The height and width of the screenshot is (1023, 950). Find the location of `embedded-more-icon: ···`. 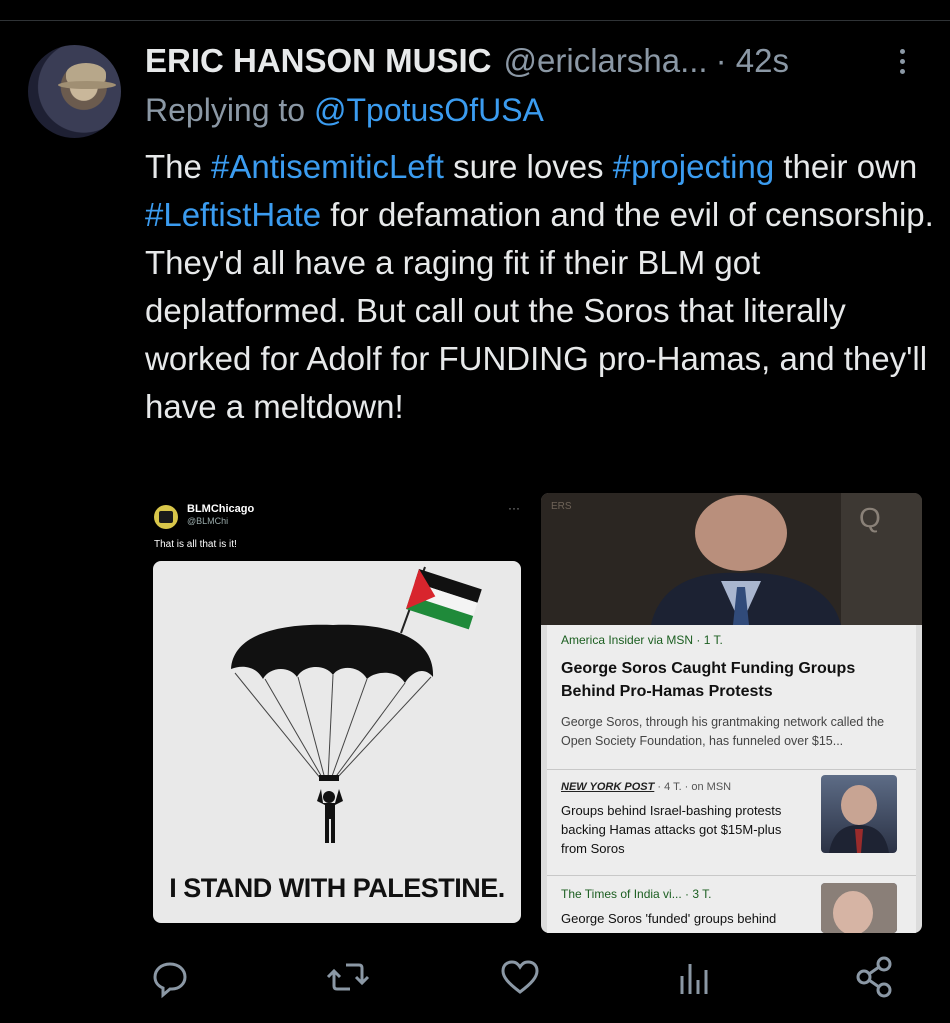

embedded-more-icon: ··· is located at coordinates (514, 508).